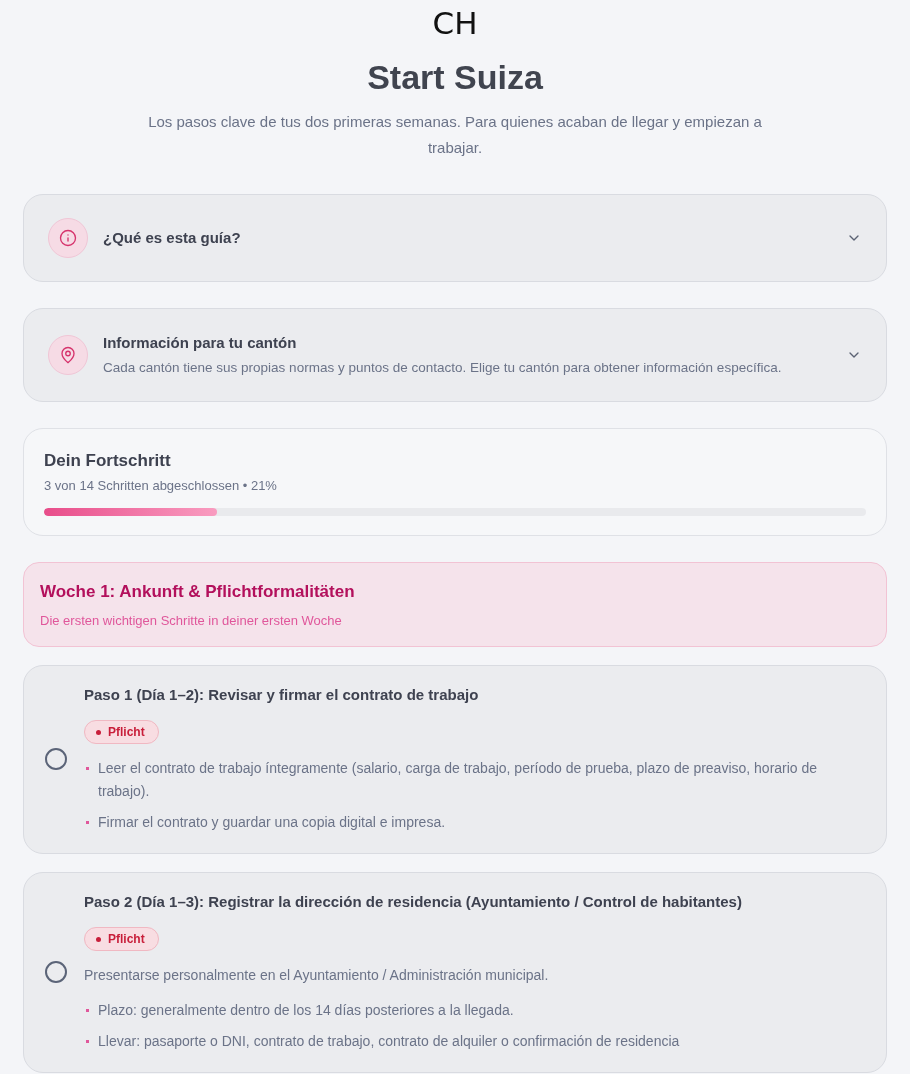 This screenshot has width=910, height=1074. I want to click on step-item-text: Firmar el contrato y guardar una copia digital e impresa., so click(272, 822).